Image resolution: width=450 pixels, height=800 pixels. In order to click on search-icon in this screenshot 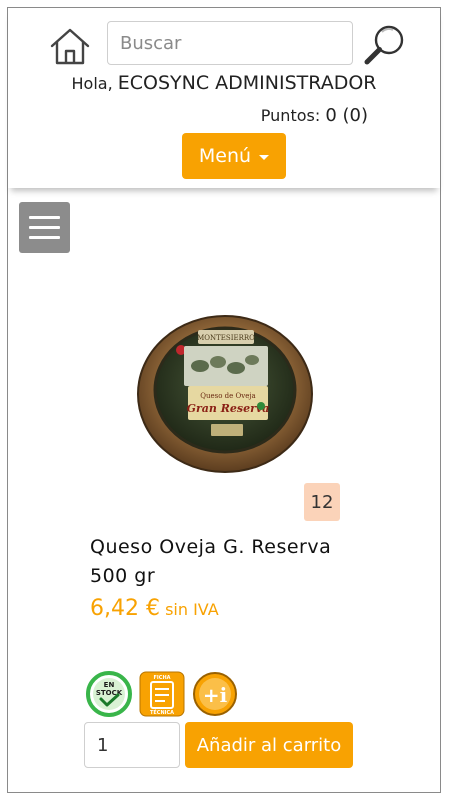, I will do `click(384, 45)`.